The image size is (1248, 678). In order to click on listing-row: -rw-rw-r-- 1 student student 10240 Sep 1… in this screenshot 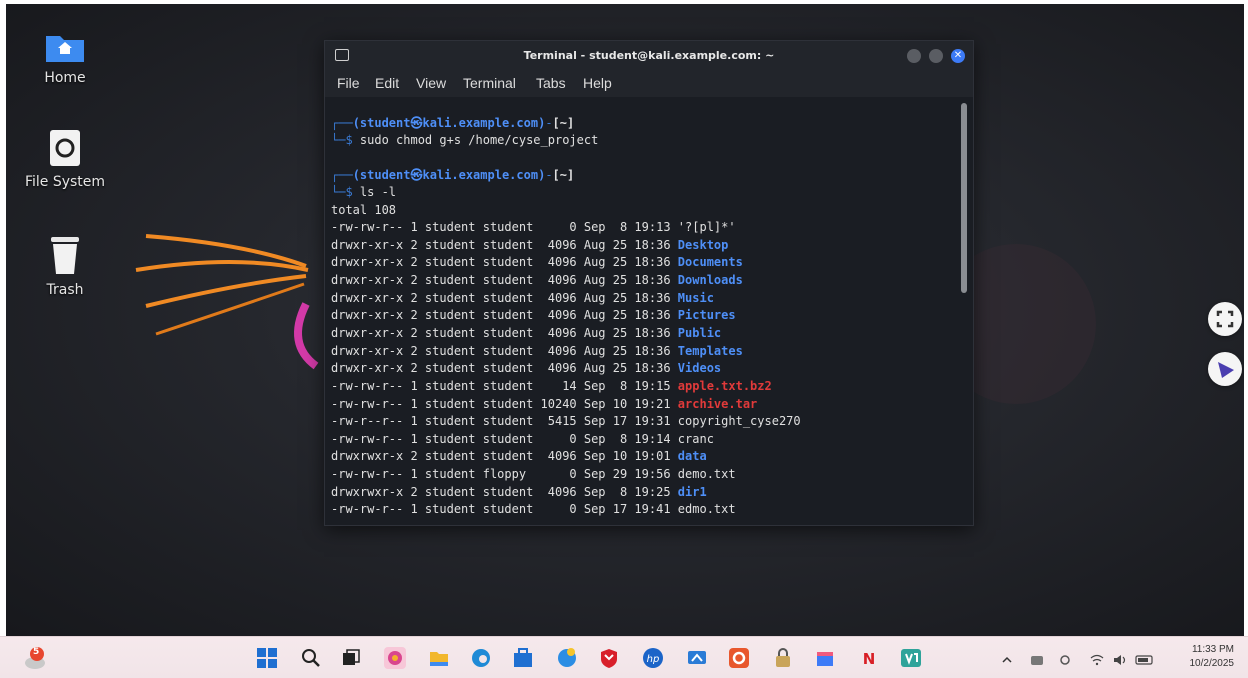, I will do `click(544, 404)`.